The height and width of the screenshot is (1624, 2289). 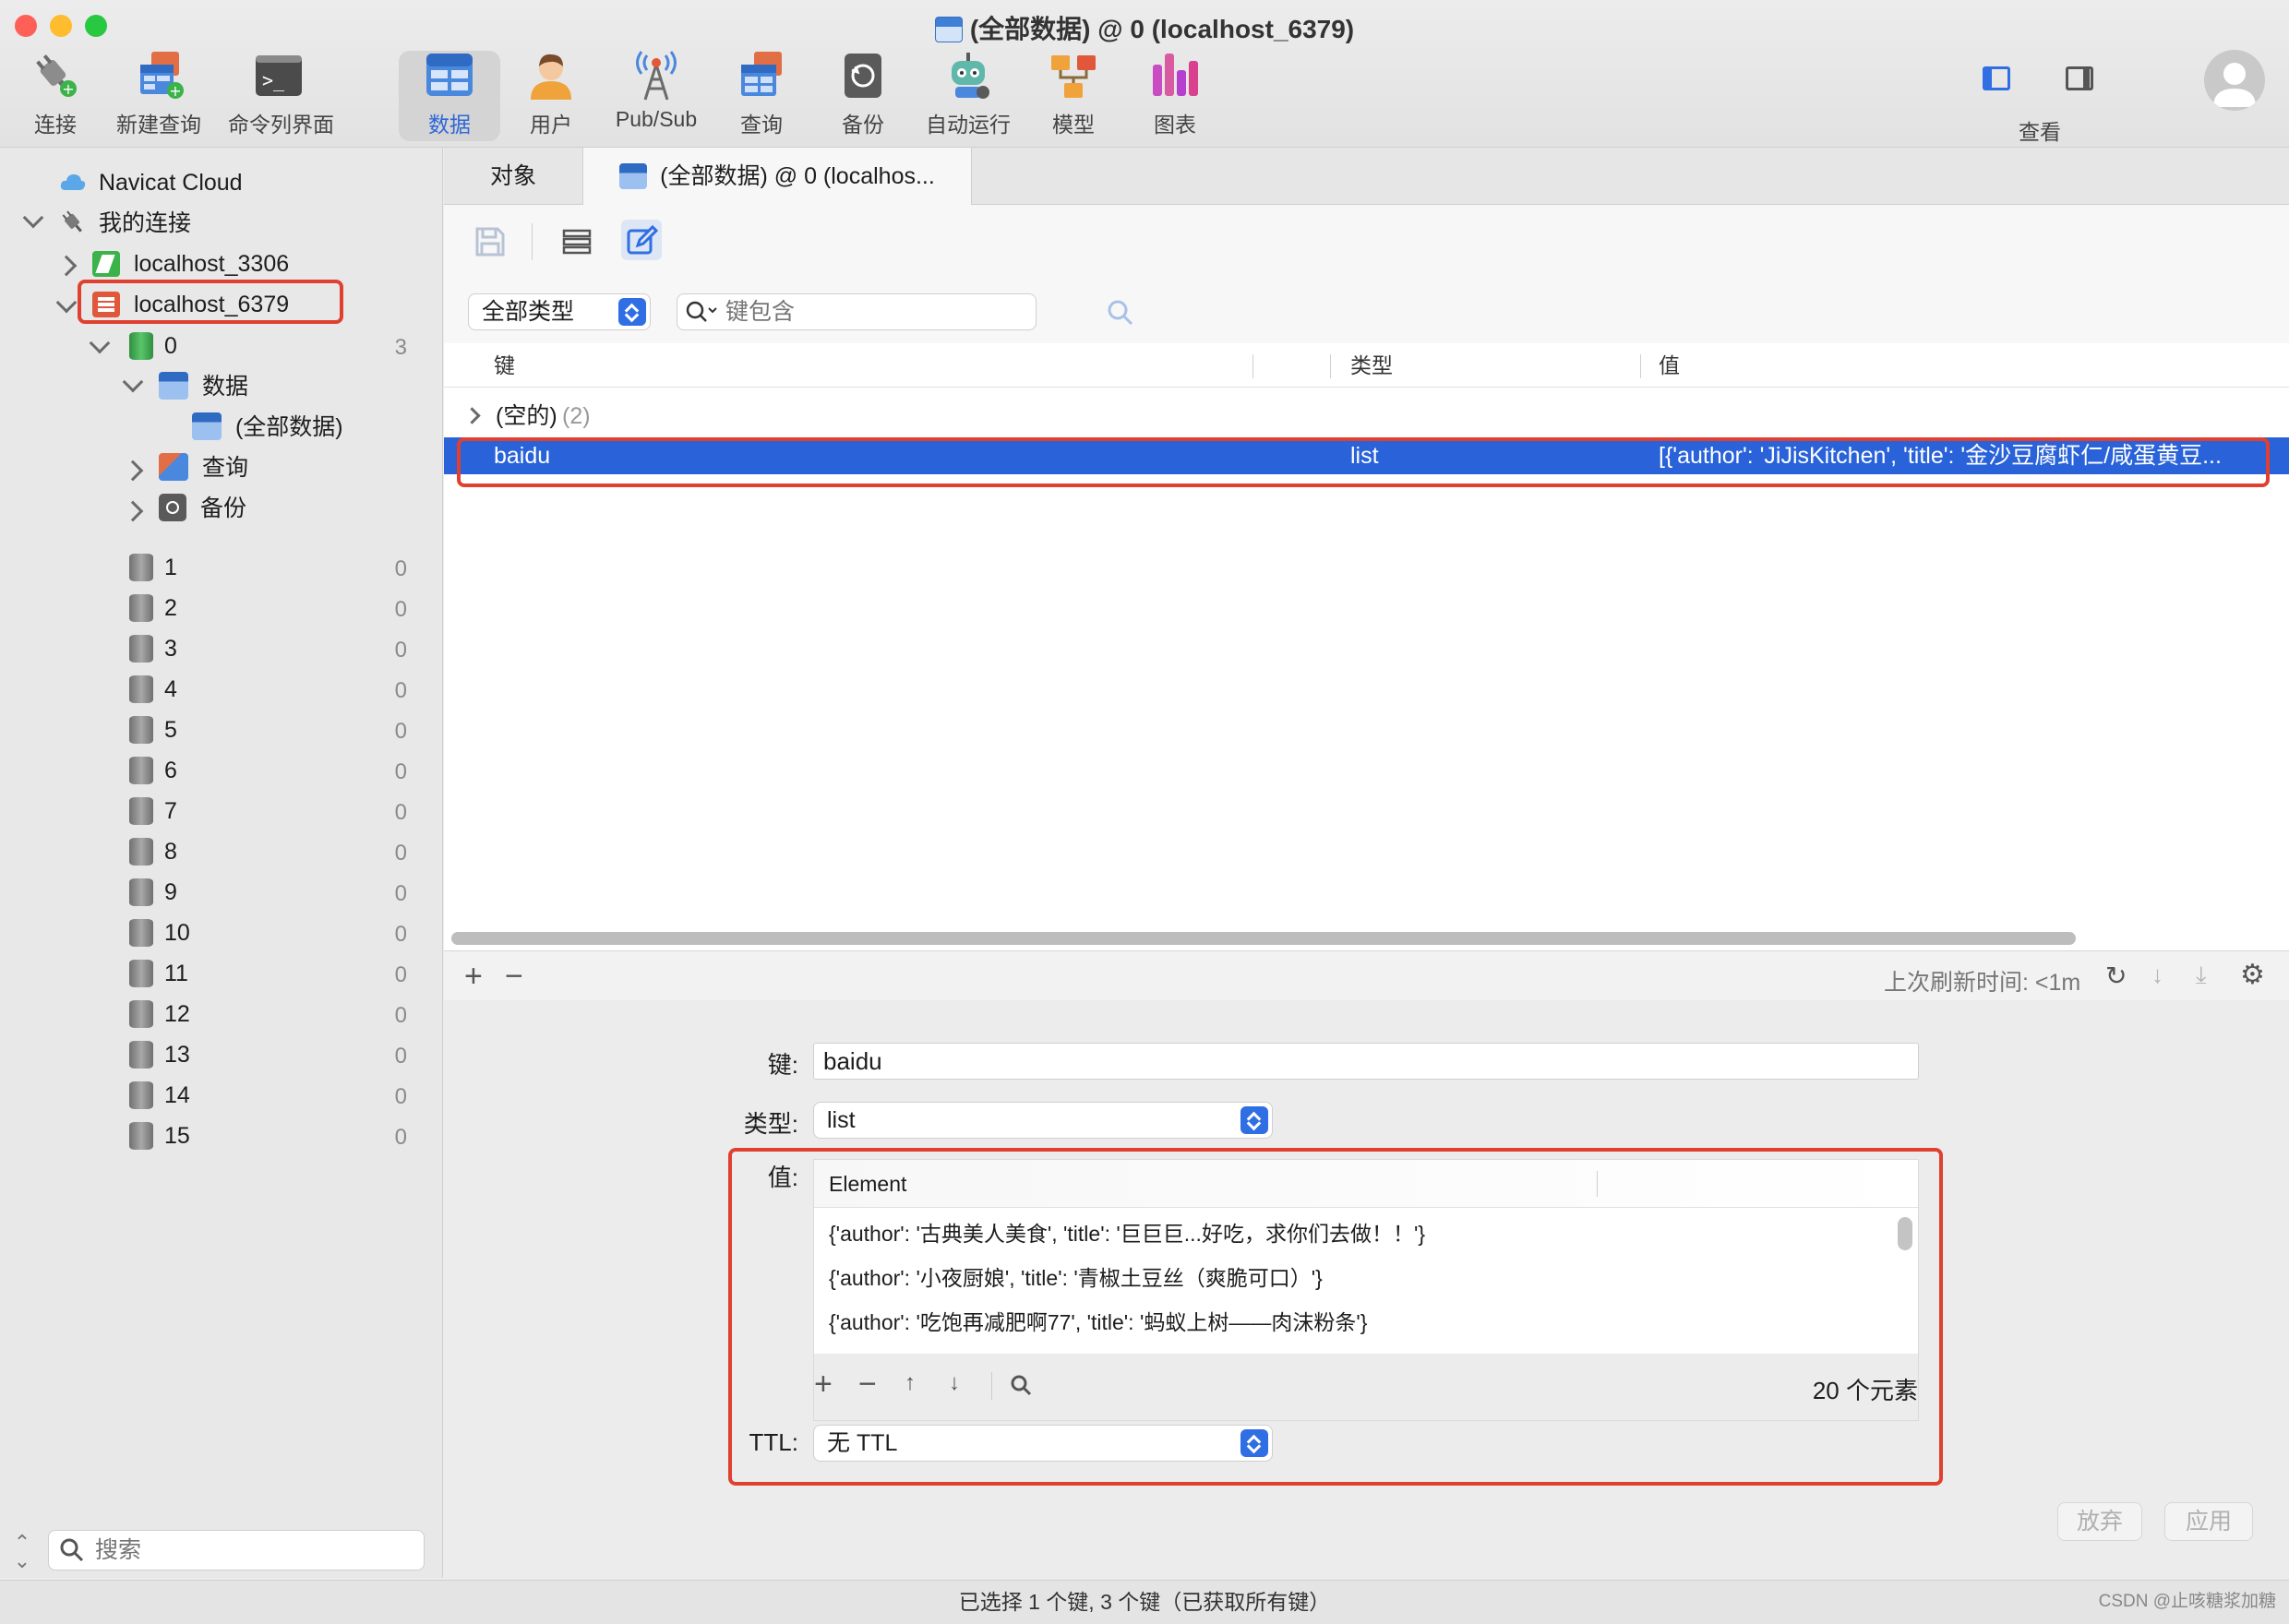 What do you see at coordinates (170, 689) in the screenshot?
I see `sidebar-db-item: 4` at bounding box center [170, 689].